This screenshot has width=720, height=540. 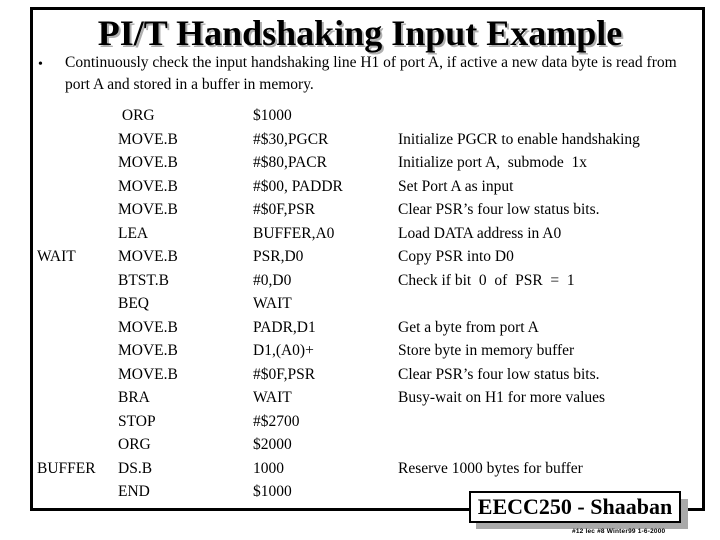 I want to click on code-label: WAIT, so click(x=56, y=256).